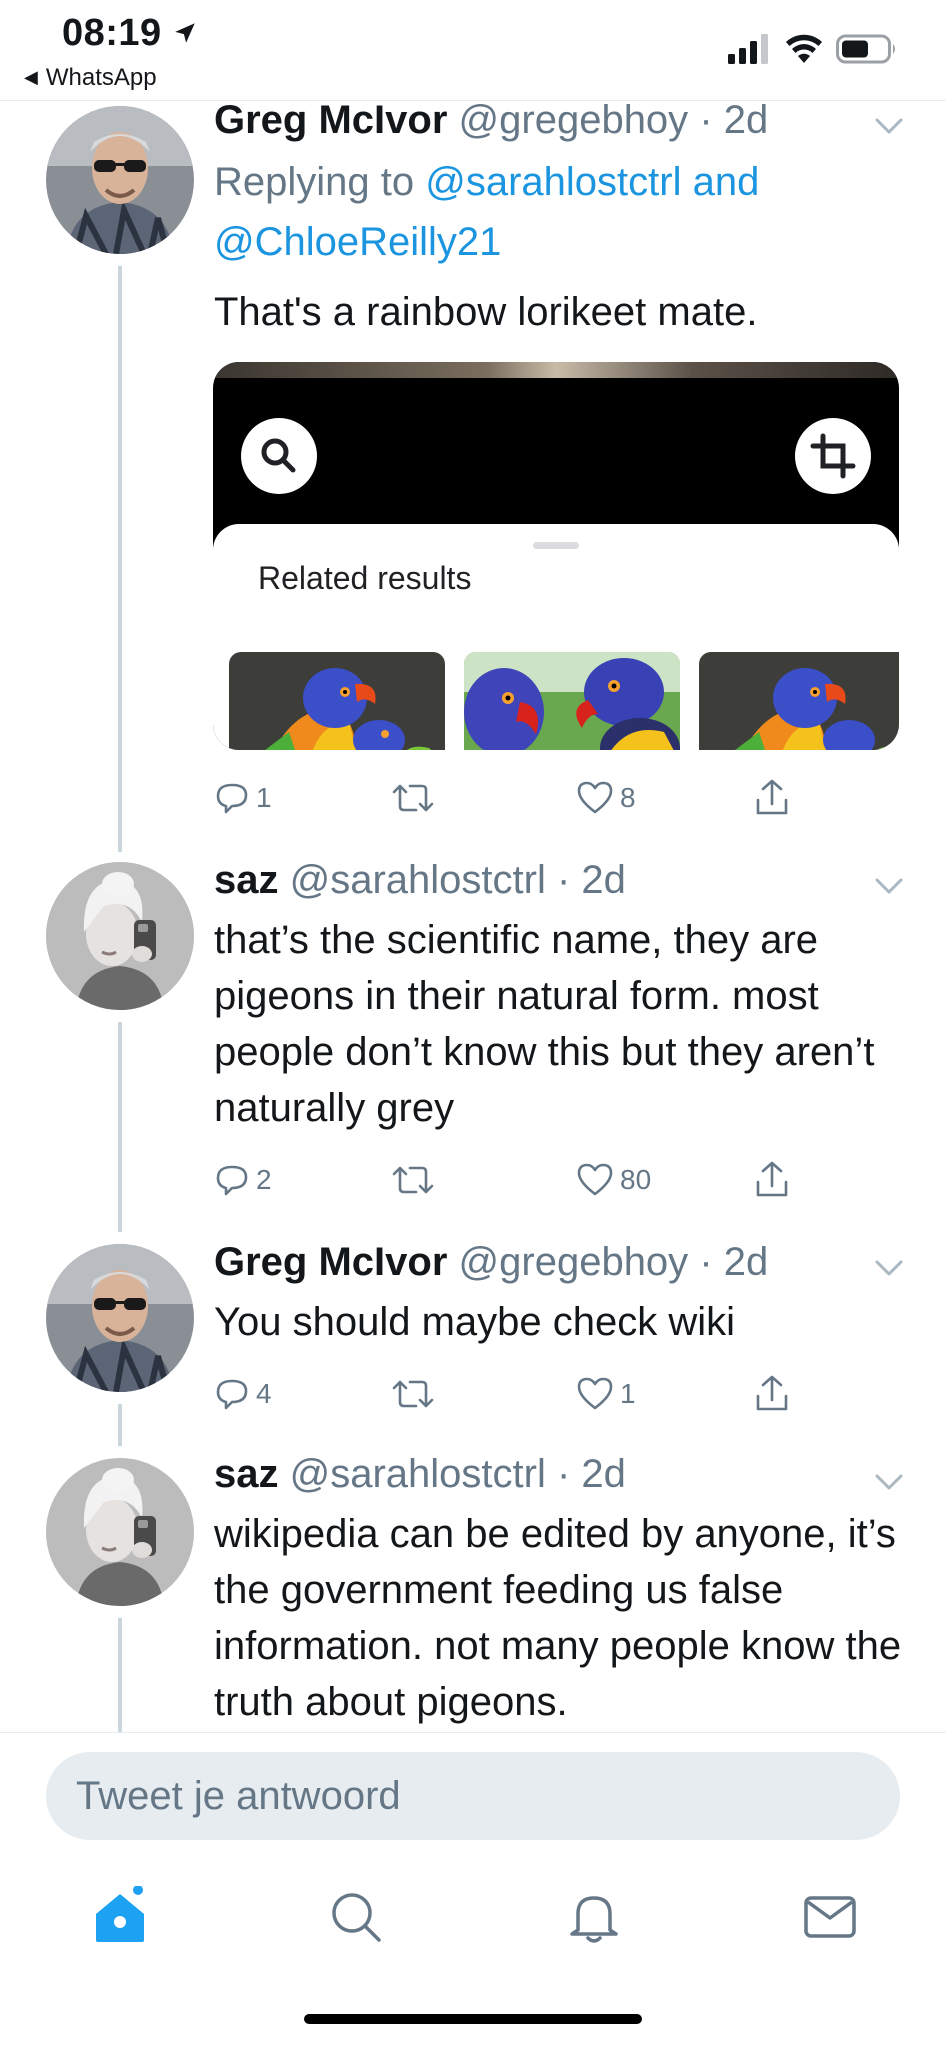 The image size is (946, 2048). I want to click on thread-line, so click(120, 1675).